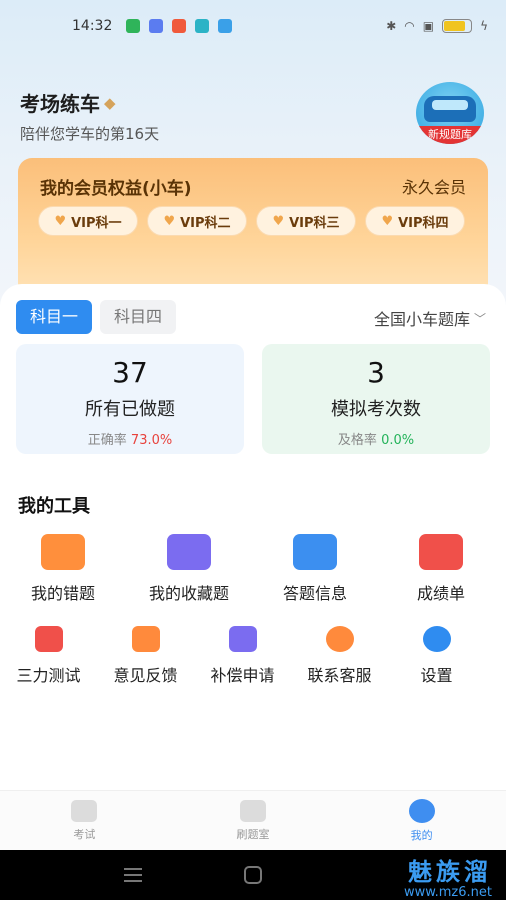  Describe the element at coordinates (133, 875) in the screenshot. I see `menu-icon` at that location.